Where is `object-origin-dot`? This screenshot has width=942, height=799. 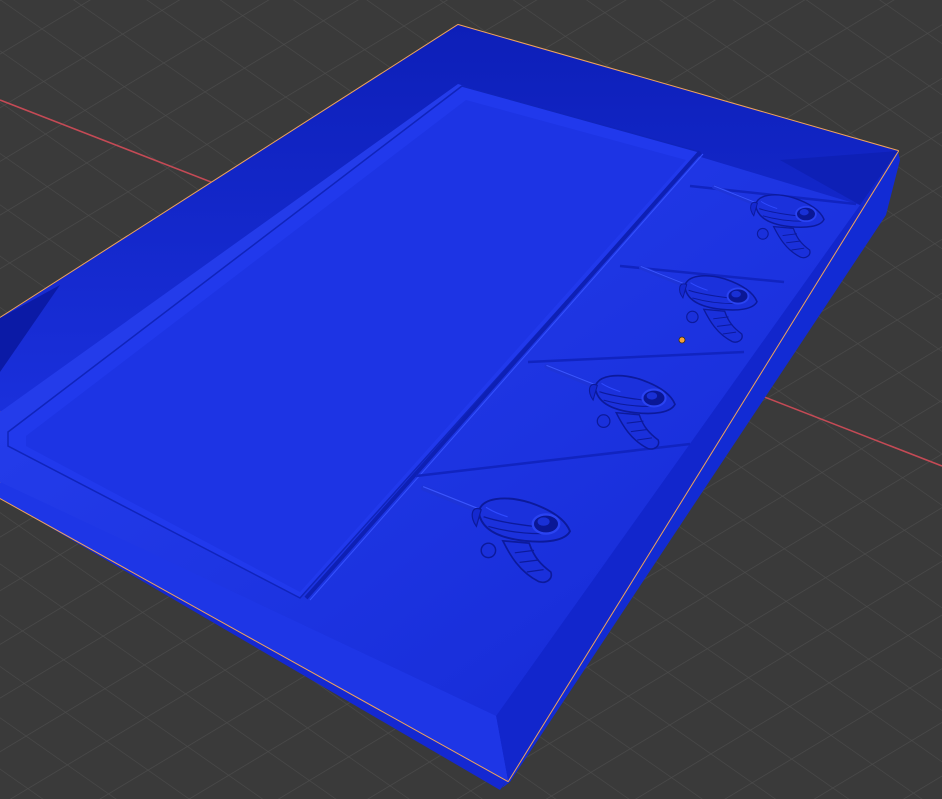 object-origin-dot is located at coordinates (682, 340).